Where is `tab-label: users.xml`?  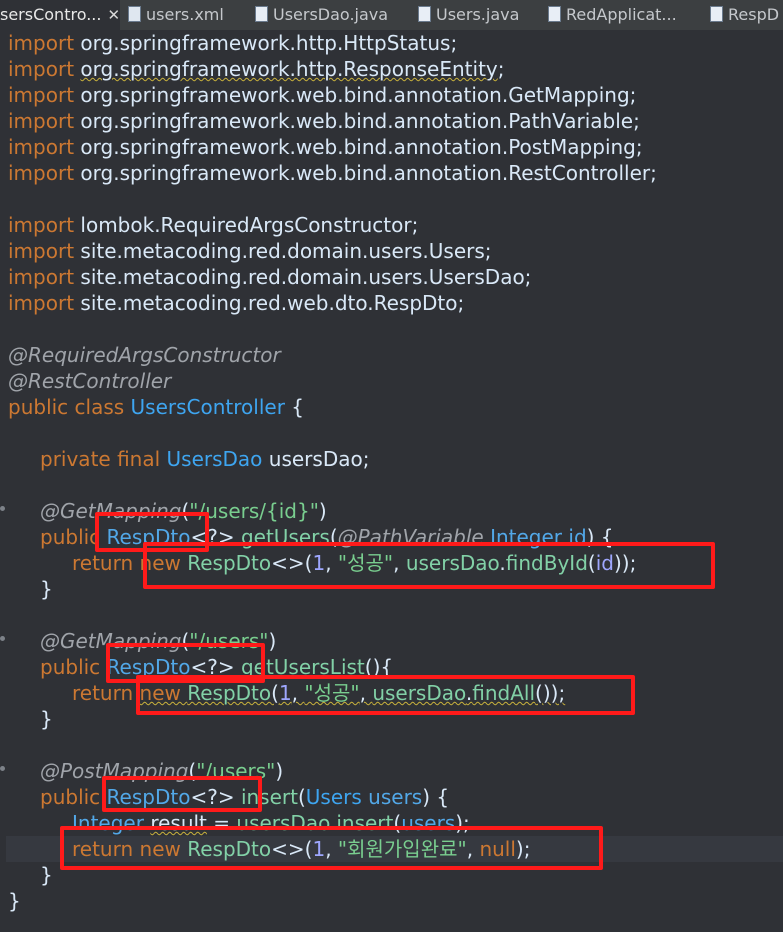
tab-label: users.xml is located at coordinates (185, 14).